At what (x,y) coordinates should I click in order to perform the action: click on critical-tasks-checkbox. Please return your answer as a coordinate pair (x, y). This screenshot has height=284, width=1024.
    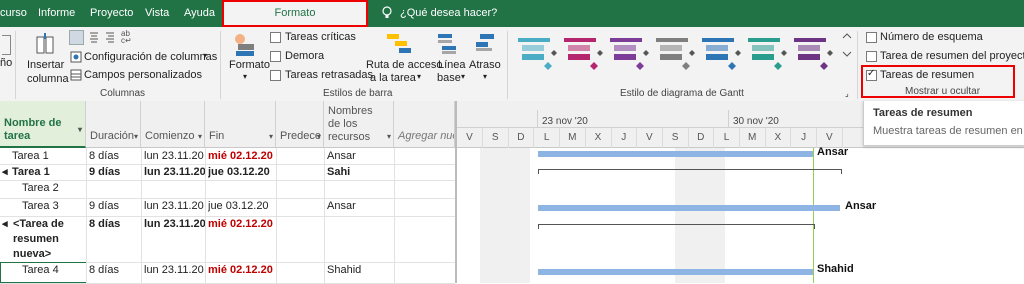
    Looking at the image, I should click on (275, 37).